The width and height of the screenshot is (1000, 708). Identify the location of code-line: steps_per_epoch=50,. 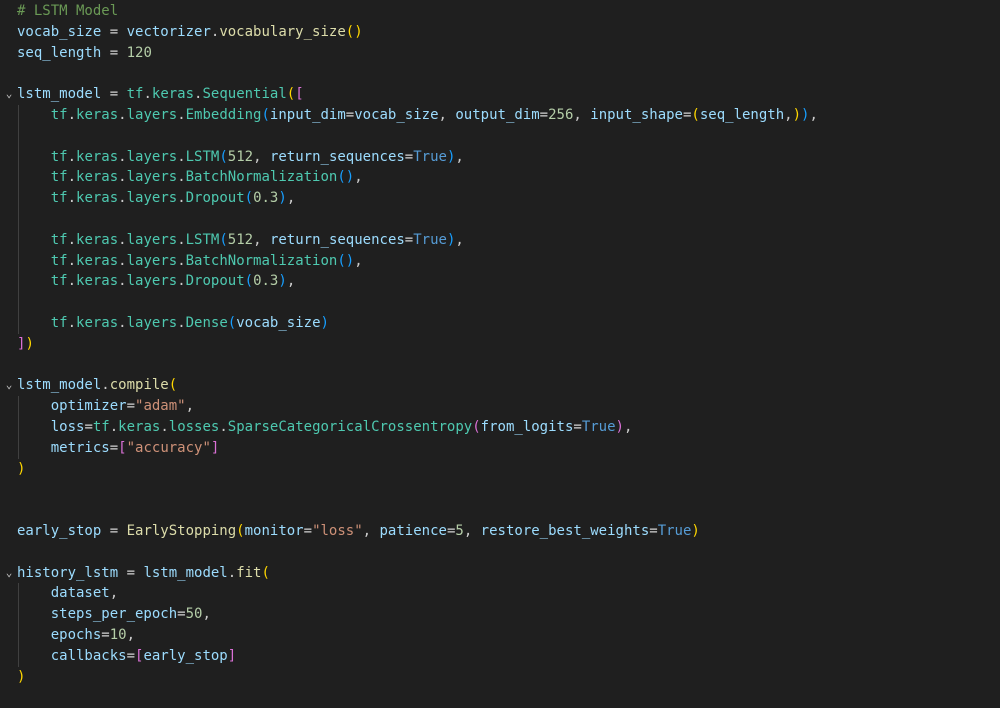
(500, 614).